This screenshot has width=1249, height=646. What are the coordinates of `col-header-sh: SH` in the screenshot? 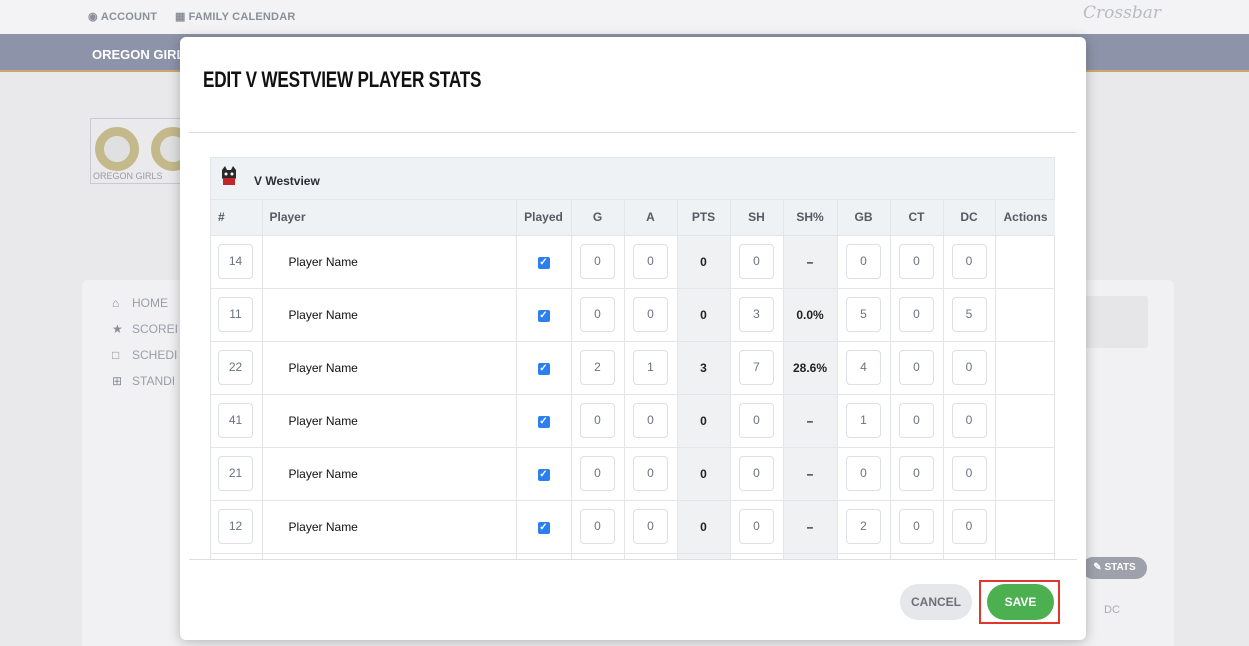 It's located at (757, 218).